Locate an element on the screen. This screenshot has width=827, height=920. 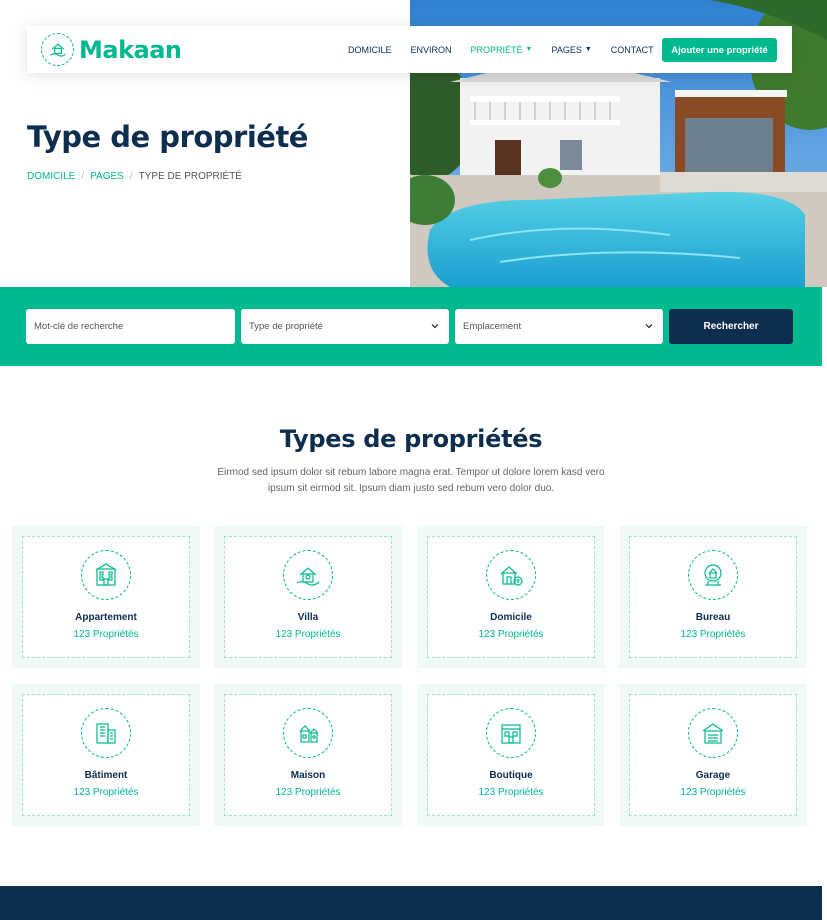
nav-item-pages: Pages ▼ is located at coordinates (571, 50).